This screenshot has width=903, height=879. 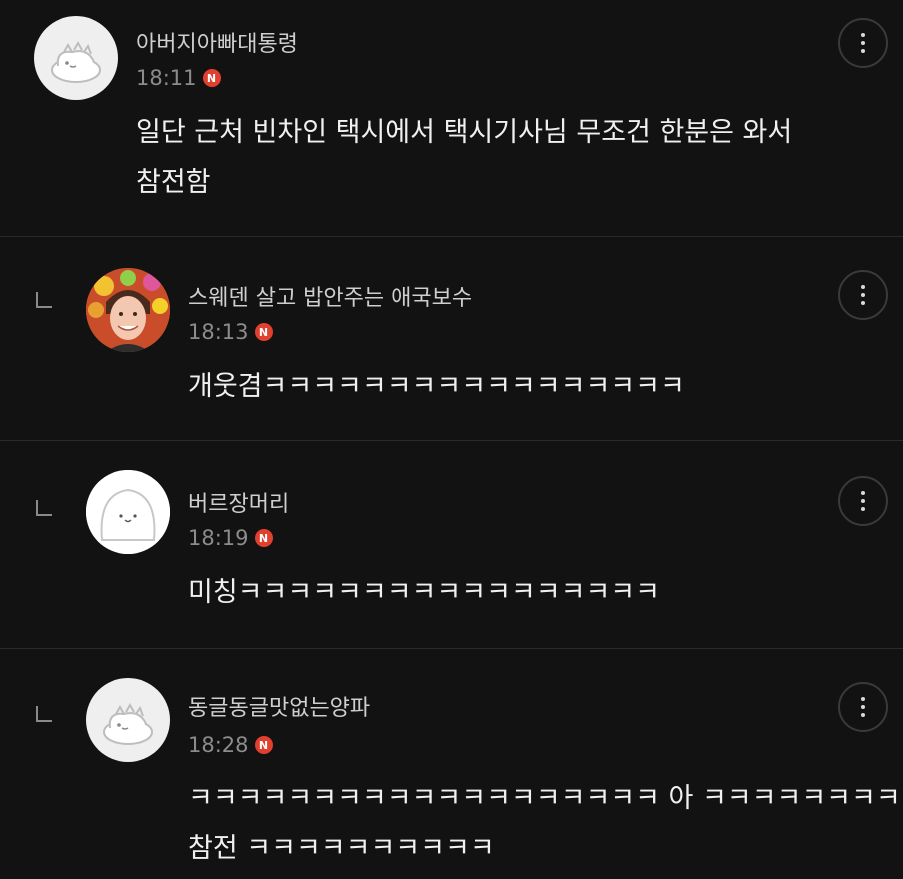 What do you see at coordinates (217, 42) in the screenshot?
I see `comment-author: 아버지아빠대통령` at bounding box center [217, 42].